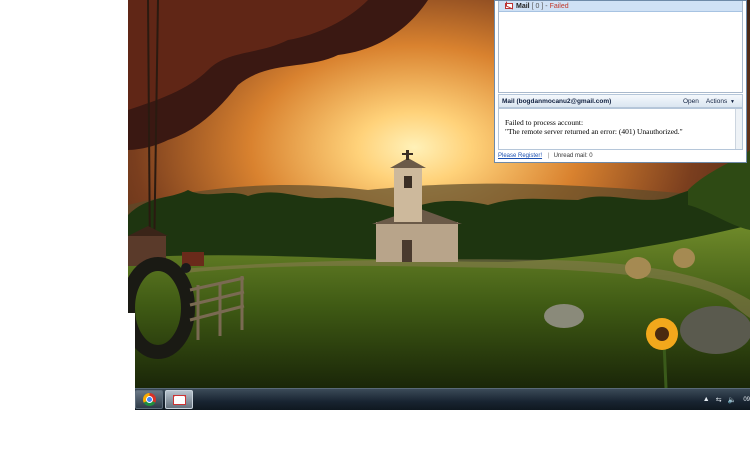 This screenshot has width=750, height=469. Describe the element at coordinates (706, 399) in the screenshot. I see `show-hidden-icons-icon: ▲` at that location.